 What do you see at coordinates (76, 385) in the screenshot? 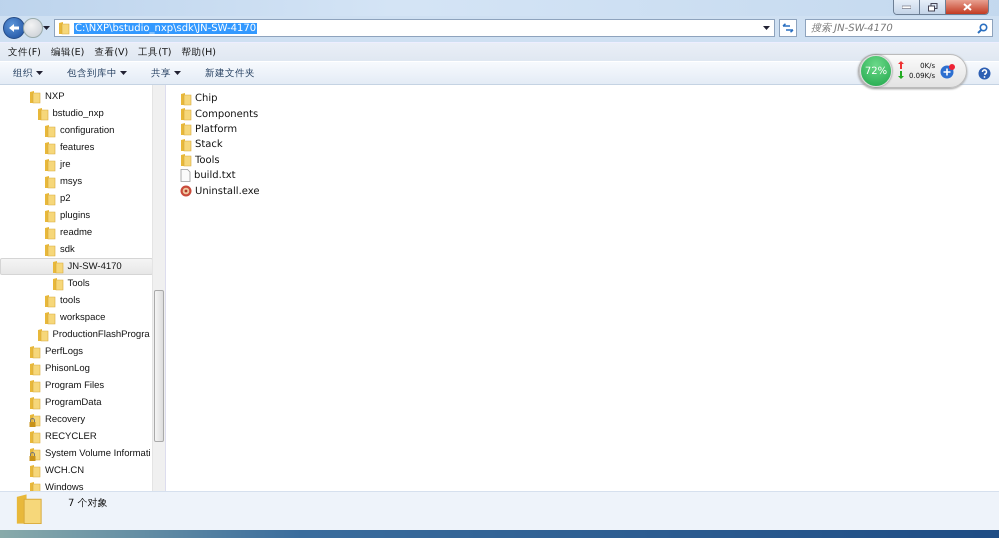
I see `tree-item: Program Files` at bounding box center [76, 385].